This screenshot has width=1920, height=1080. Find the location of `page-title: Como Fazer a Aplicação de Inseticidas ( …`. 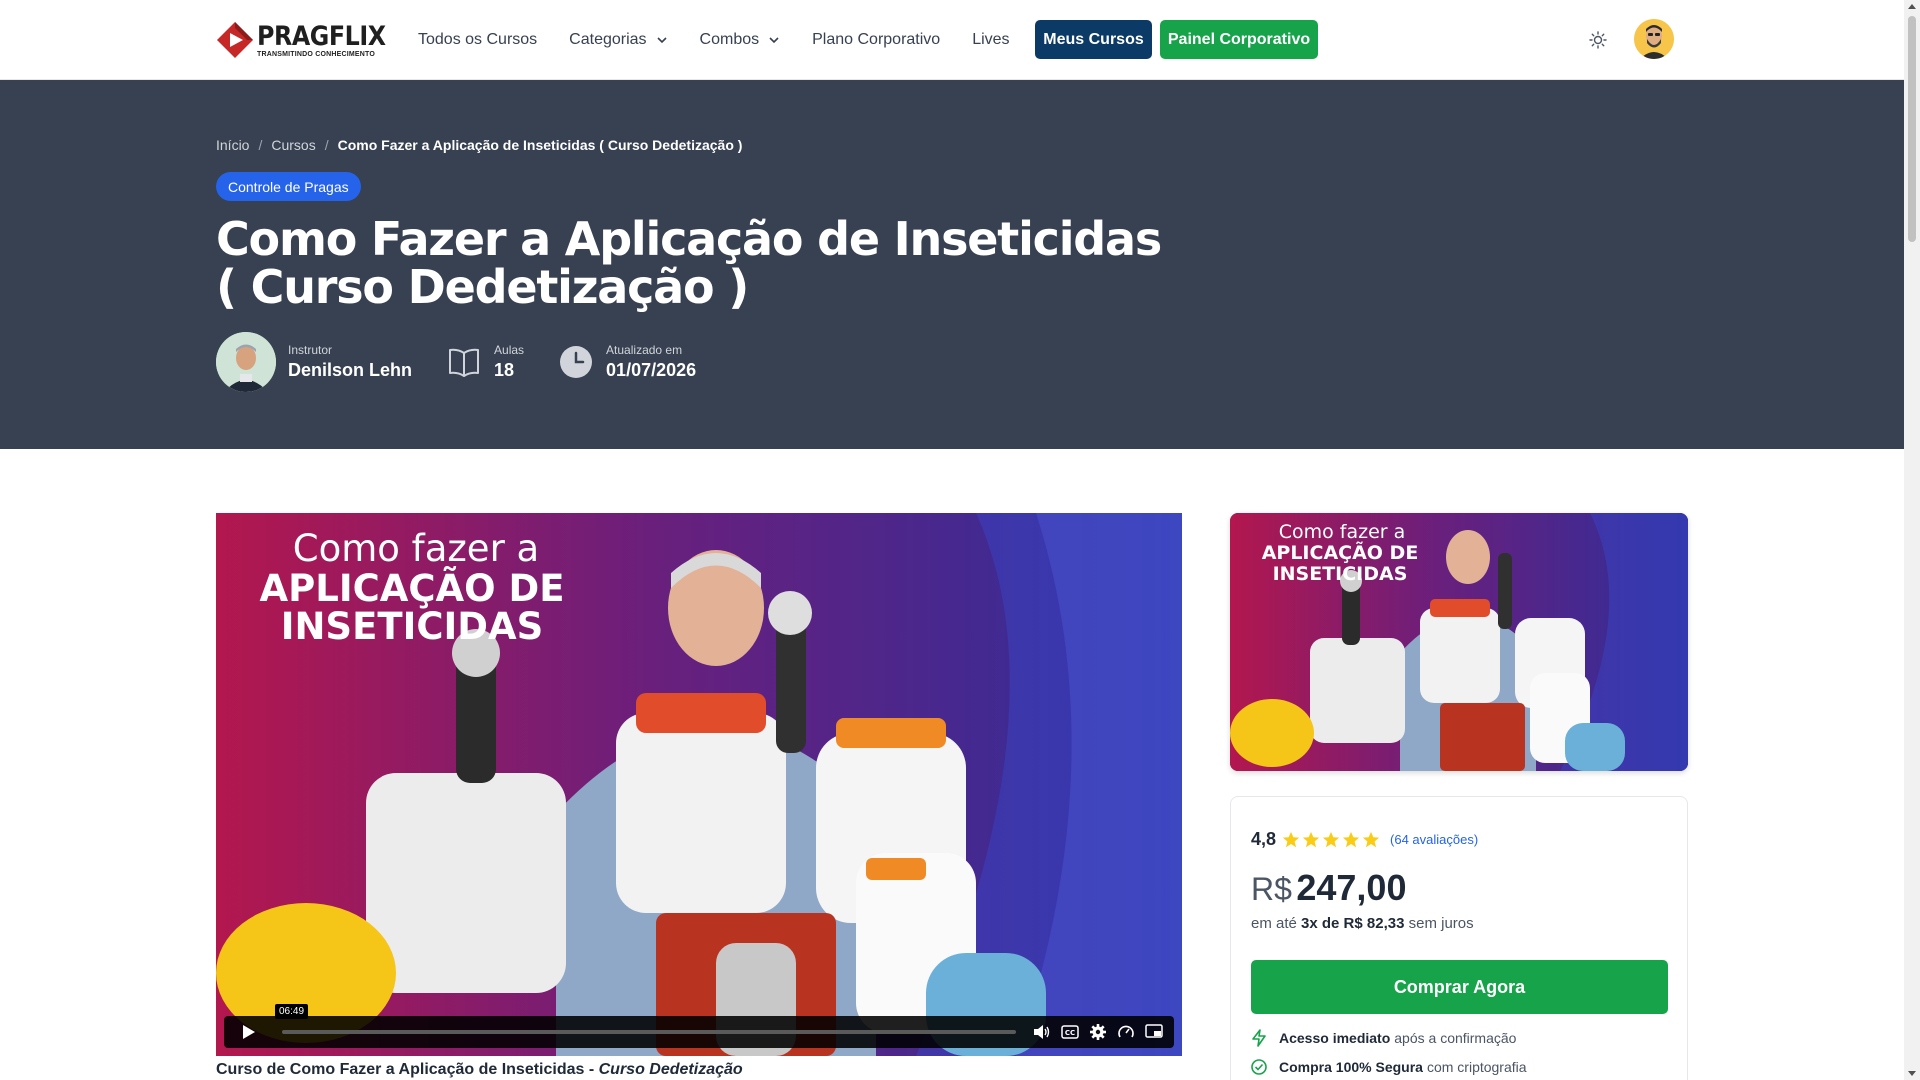

page-title: Como Fazer a Aplicação de Inseticidas ( … is located at coordinates (689, 263).